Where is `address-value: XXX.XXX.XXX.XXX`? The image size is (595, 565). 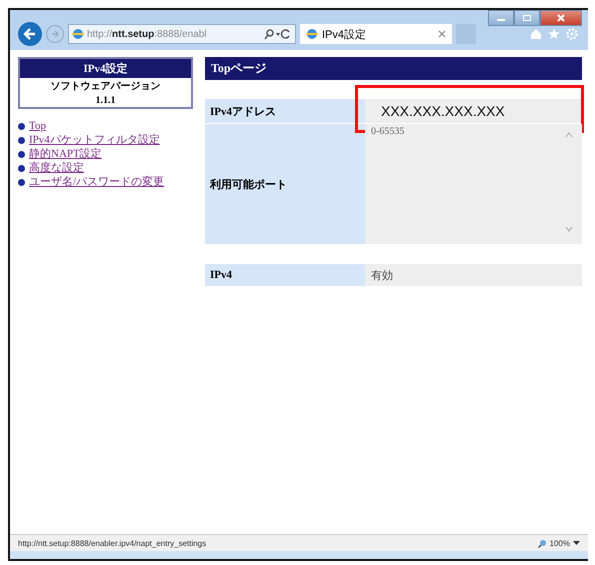 address-value: XXX.XXX.XXX.XXX is located at coordinates (442, 111).